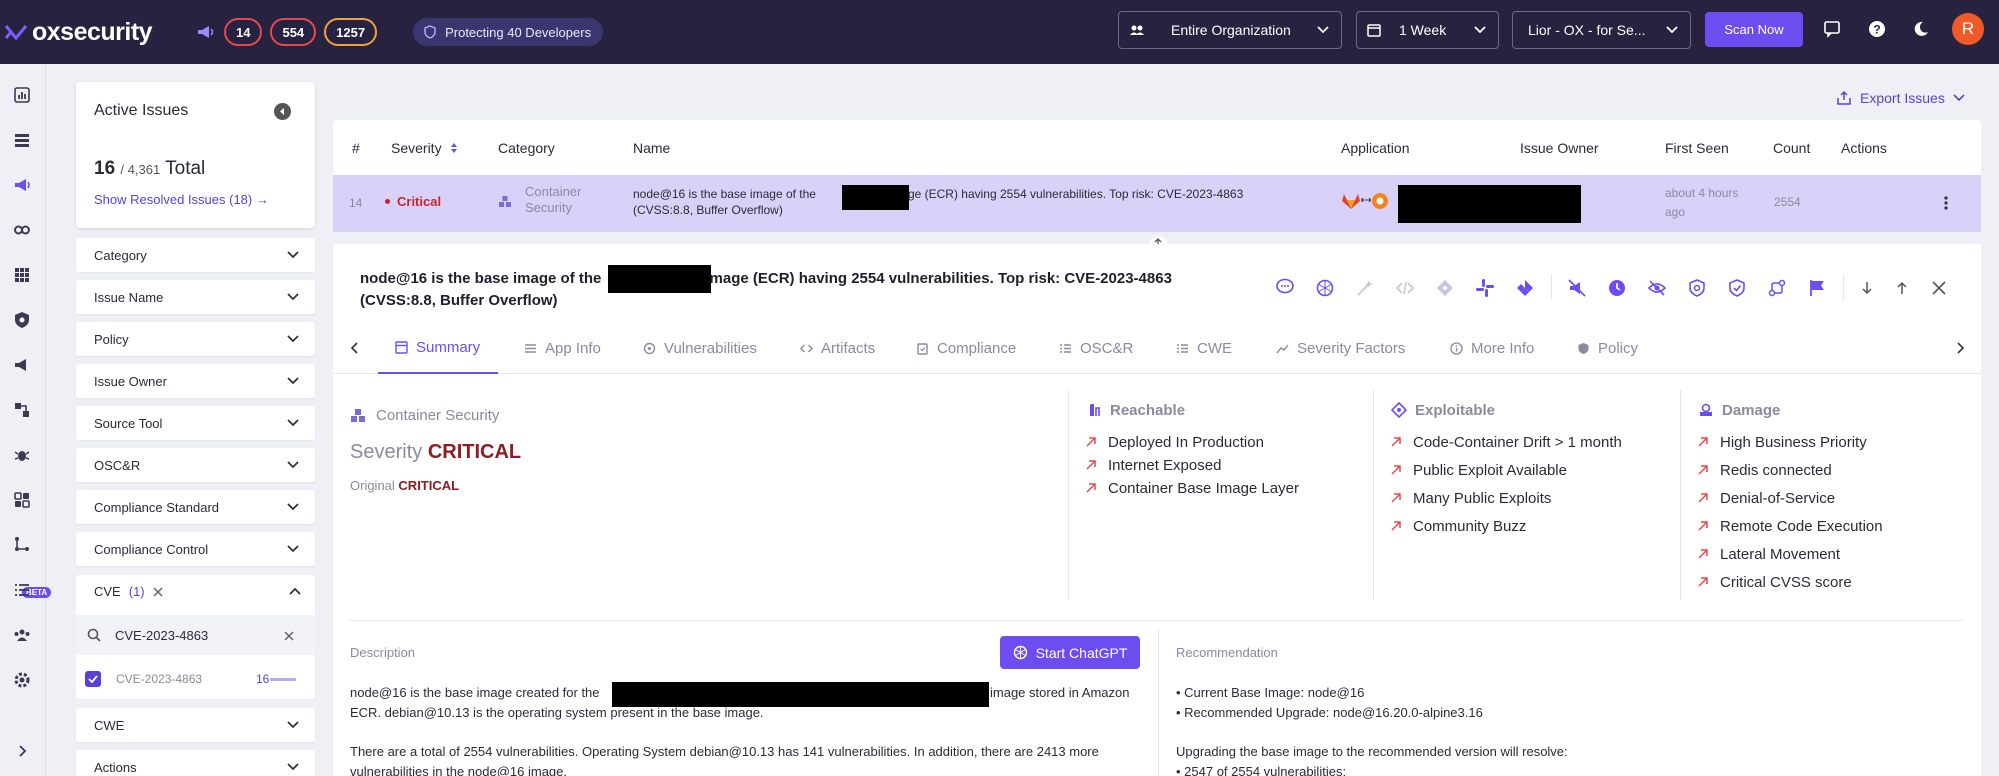 Image resolution: width=1999 pixels, height=776 pixels. Describe the element at coordinates (195, 465) in the screenshot. I see `filter-osc-r: OSC&R` at that location.